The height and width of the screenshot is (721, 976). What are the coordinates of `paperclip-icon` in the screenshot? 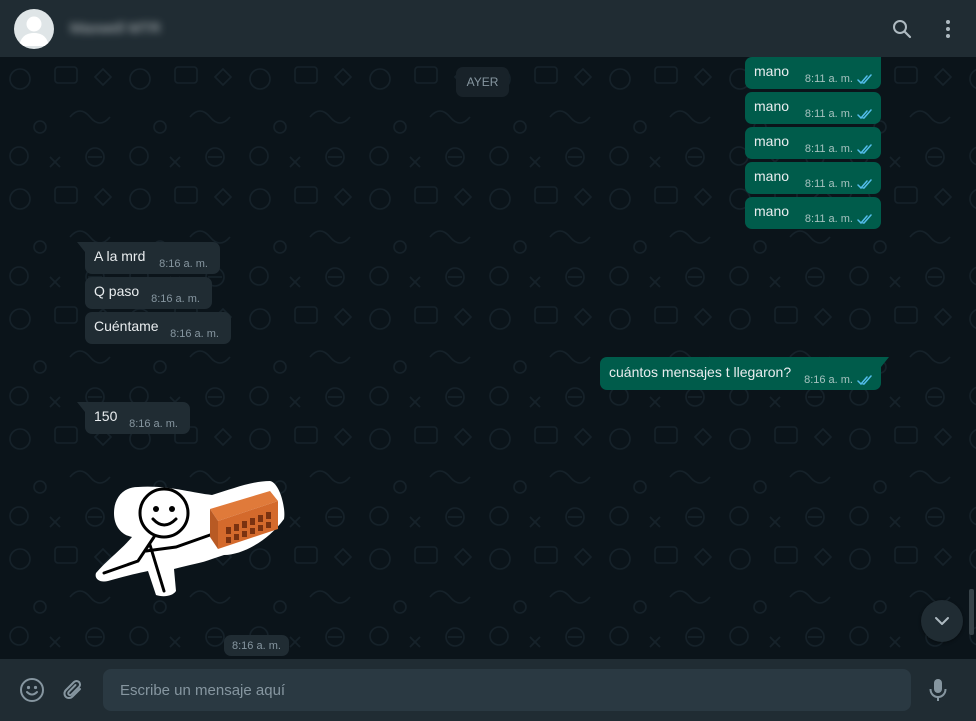 It's located at (73, 690).